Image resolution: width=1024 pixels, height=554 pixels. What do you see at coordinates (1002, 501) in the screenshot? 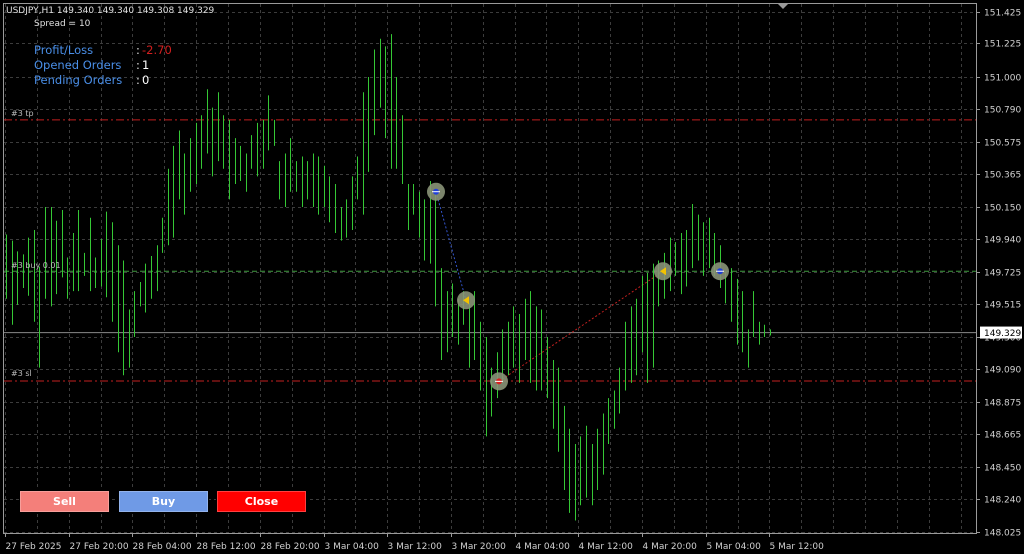
I see `price-tick-label: 148.240` at bounding box center [1002, 501].